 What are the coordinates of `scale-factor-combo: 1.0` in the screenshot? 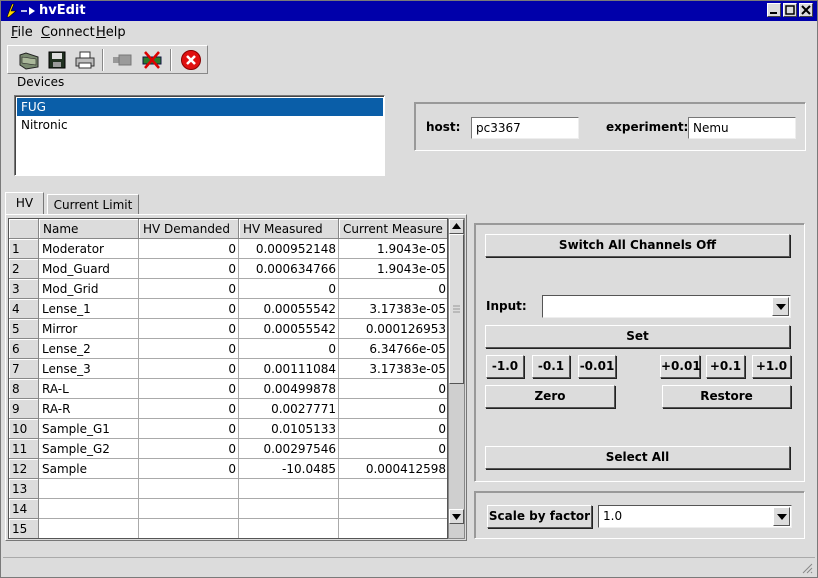 It's located at (695, 516).